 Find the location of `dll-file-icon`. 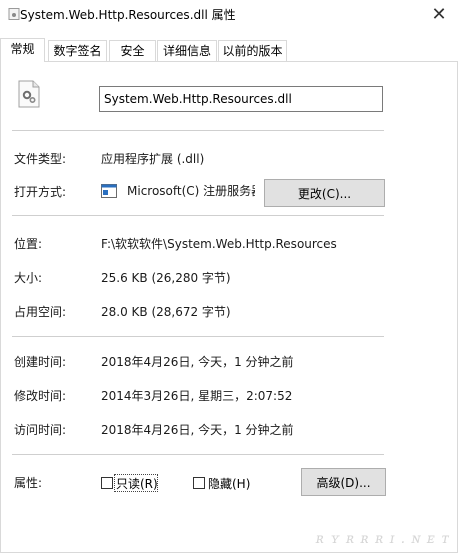

dll-file-icon is located at coordinates (14, 14).